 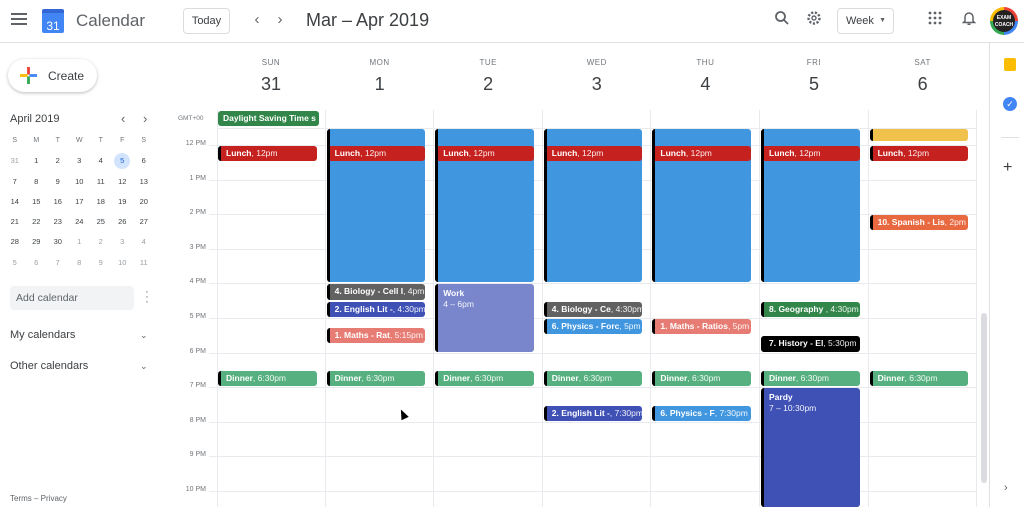 I want to click on mini-calendar-day: 6, so click(x=37, y=263).